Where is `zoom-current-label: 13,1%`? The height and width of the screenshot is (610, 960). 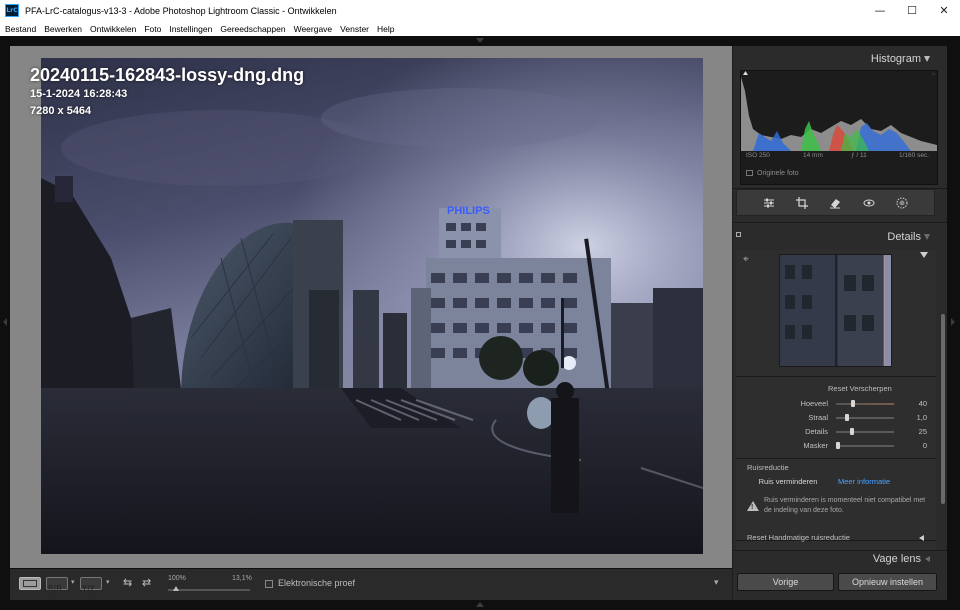
zoom-current-label: 13,1% is located at coordinates (242, 578).